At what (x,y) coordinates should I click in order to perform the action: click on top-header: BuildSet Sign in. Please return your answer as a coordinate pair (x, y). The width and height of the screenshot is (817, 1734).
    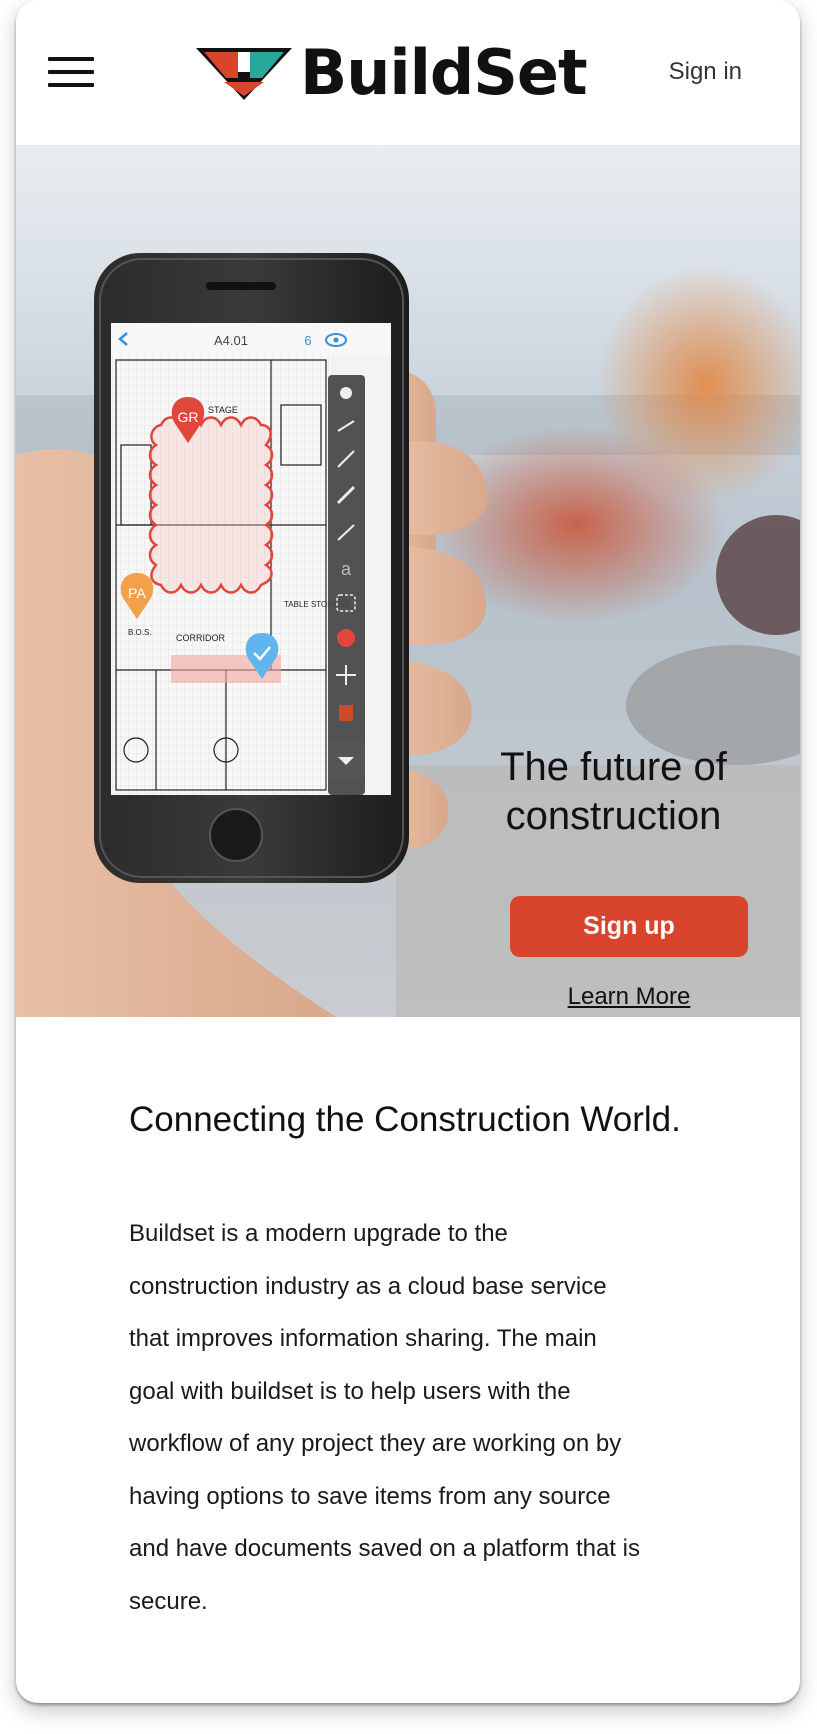
    Looking at the image, I should click on (408, 72).